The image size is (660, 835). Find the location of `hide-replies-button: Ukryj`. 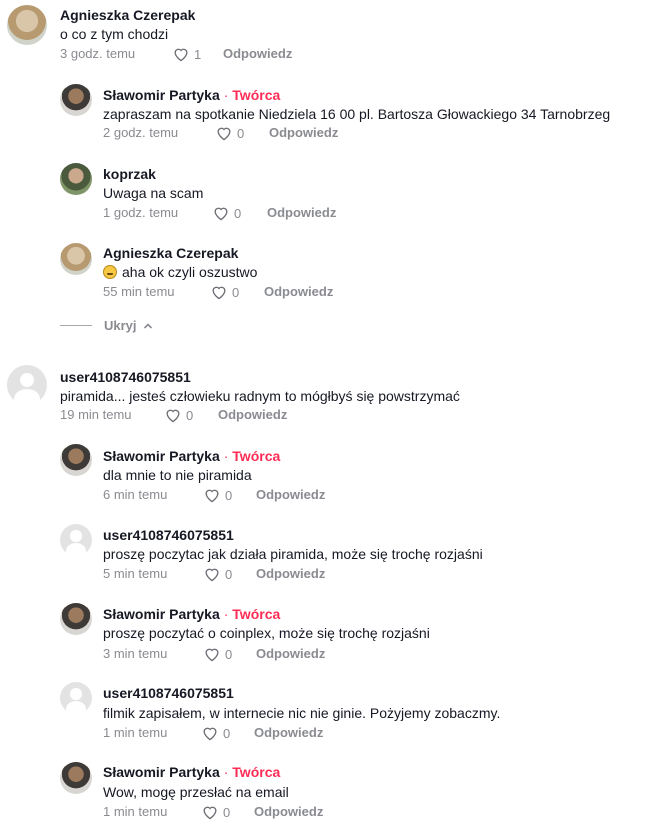

hide-replies-button: Ukryj is located at coordinates (106, 325).